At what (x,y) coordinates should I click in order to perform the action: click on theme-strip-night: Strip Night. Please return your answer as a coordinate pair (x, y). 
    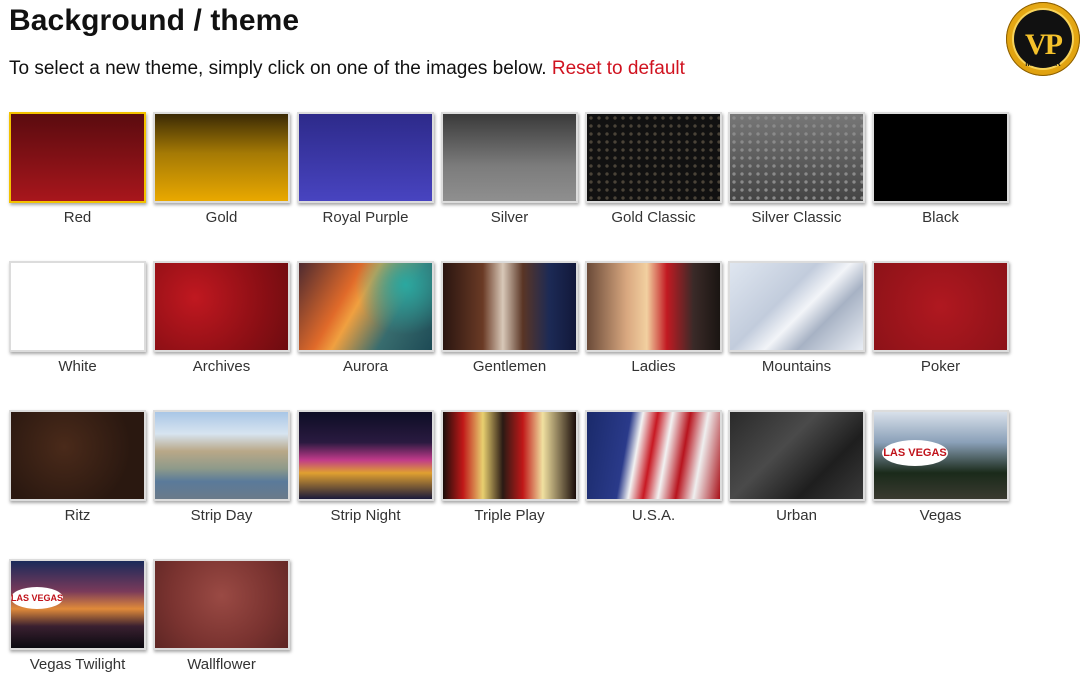
    Looking at the image, I should click on (365, 473).